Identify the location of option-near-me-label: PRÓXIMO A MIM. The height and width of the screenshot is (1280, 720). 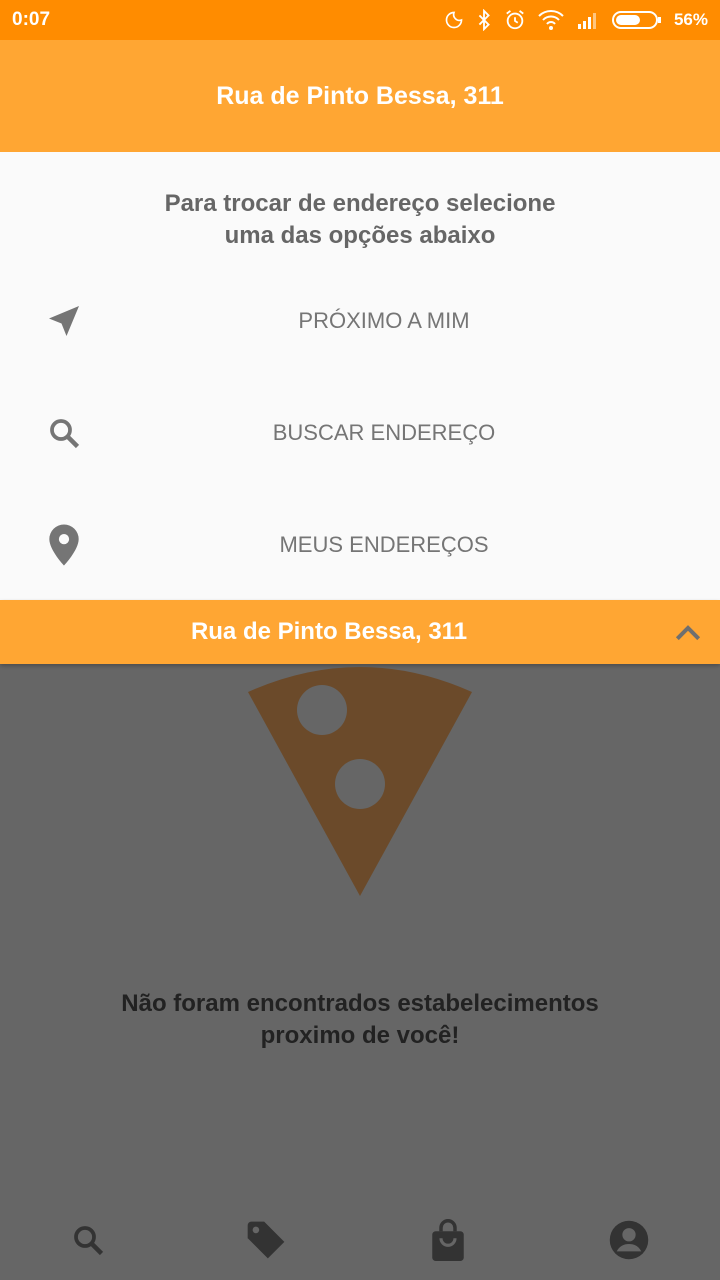
(384, 320).